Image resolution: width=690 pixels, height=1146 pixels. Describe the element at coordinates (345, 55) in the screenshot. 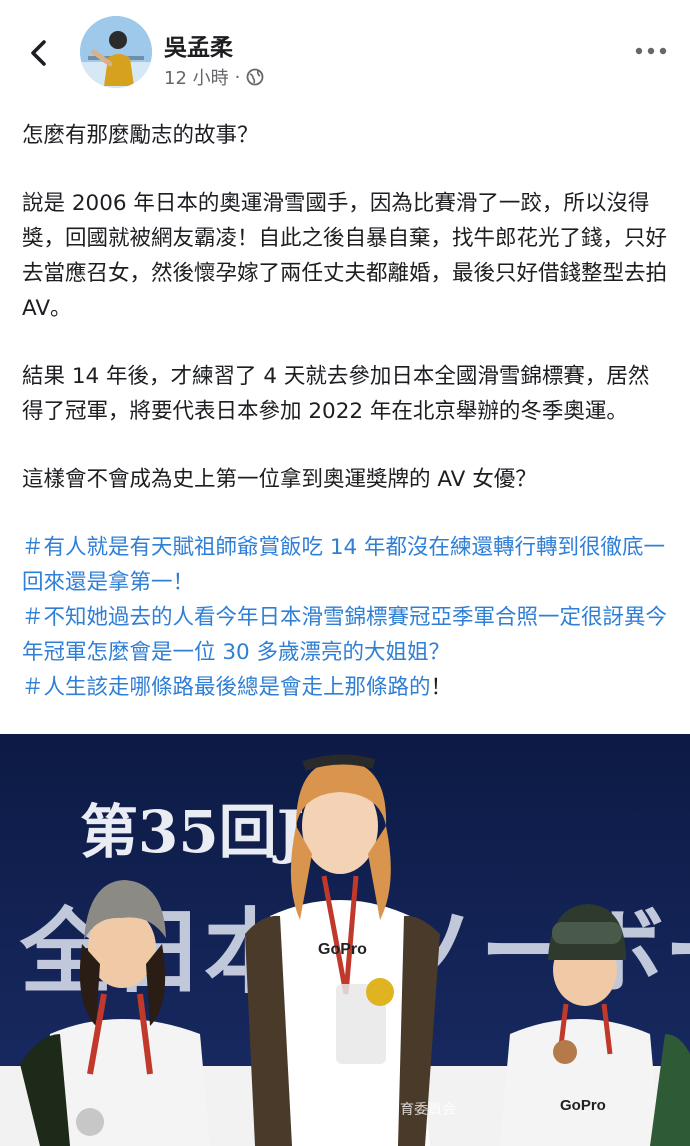

I see `post-header: 吳孟柔 12 小時 ·` at that location.